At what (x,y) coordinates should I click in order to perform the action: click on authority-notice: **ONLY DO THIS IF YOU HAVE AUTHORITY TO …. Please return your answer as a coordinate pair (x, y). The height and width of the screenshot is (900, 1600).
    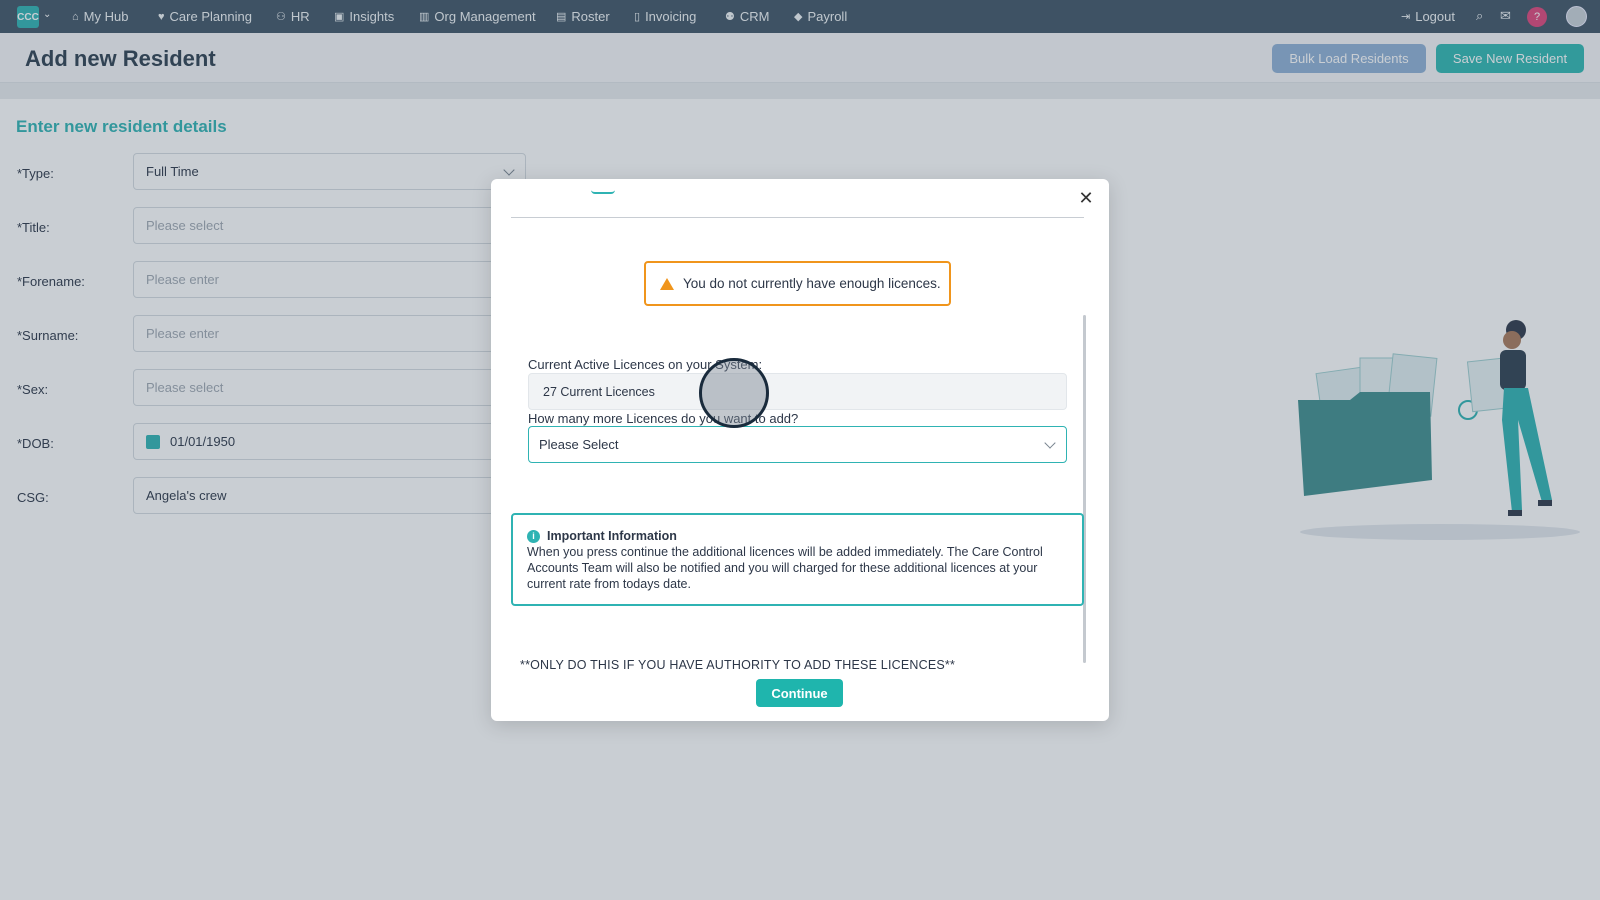
    Looking at the image, I should click on (738, 665).